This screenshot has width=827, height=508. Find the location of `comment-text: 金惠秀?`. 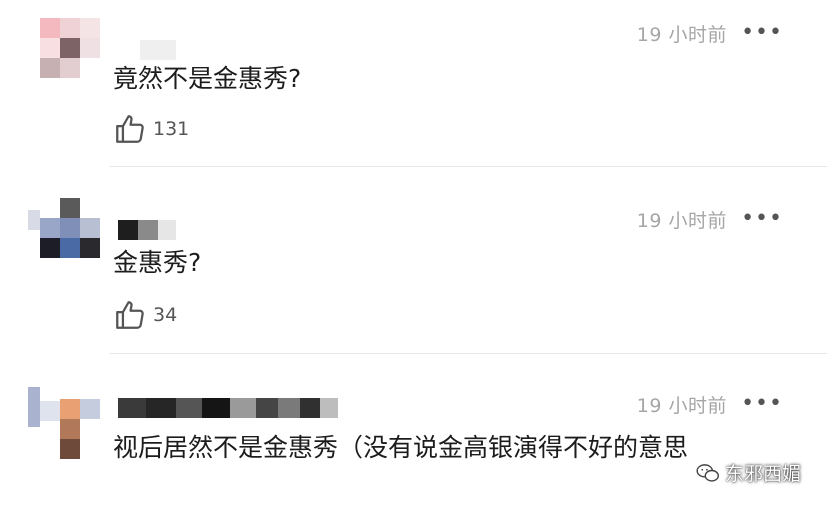

comment-text: 金惠秀? is located at coordinates (157, 262).